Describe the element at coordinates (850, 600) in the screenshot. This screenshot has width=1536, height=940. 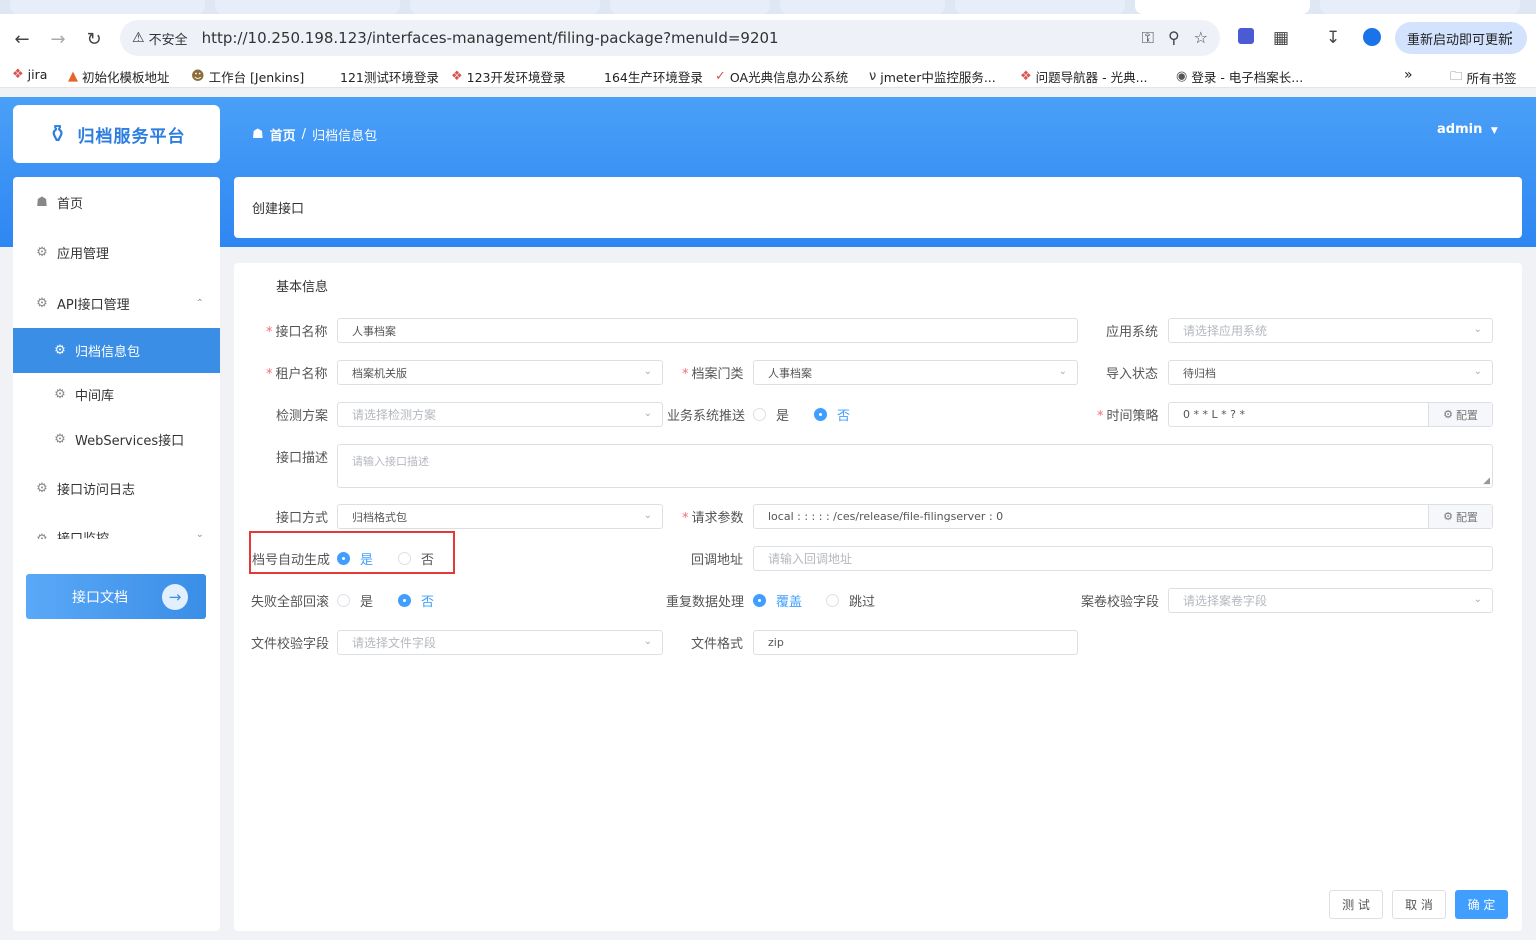
I see `duplicate-skip-radio: 跳过` at that location.